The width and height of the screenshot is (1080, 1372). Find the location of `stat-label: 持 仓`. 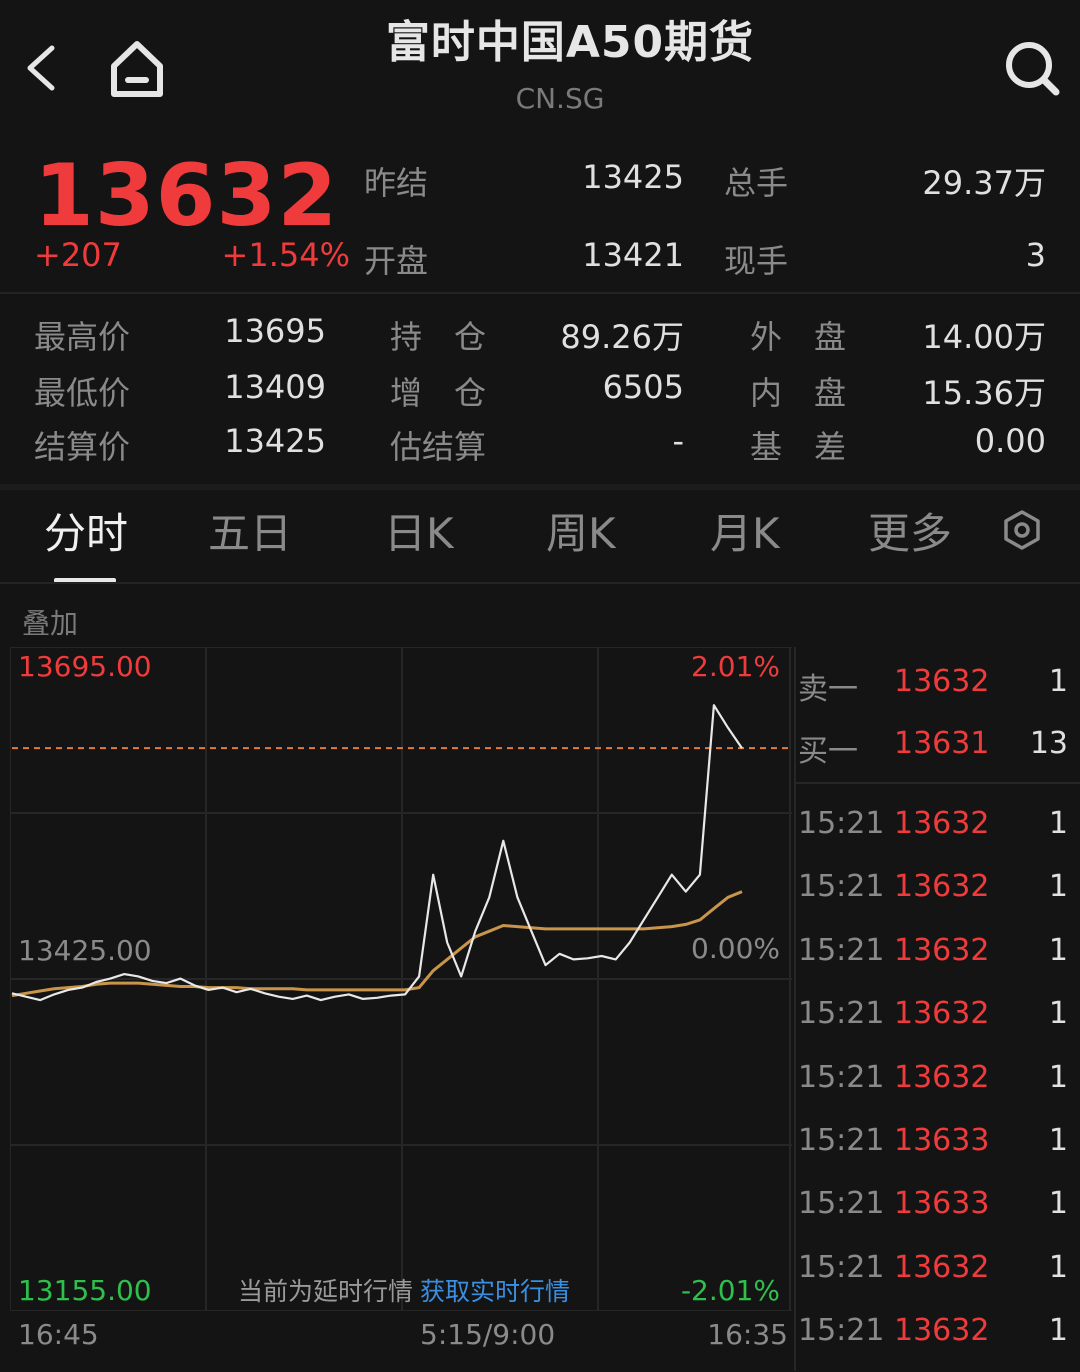

stat-label: 持 仓 is located at coordinates (438, 337).